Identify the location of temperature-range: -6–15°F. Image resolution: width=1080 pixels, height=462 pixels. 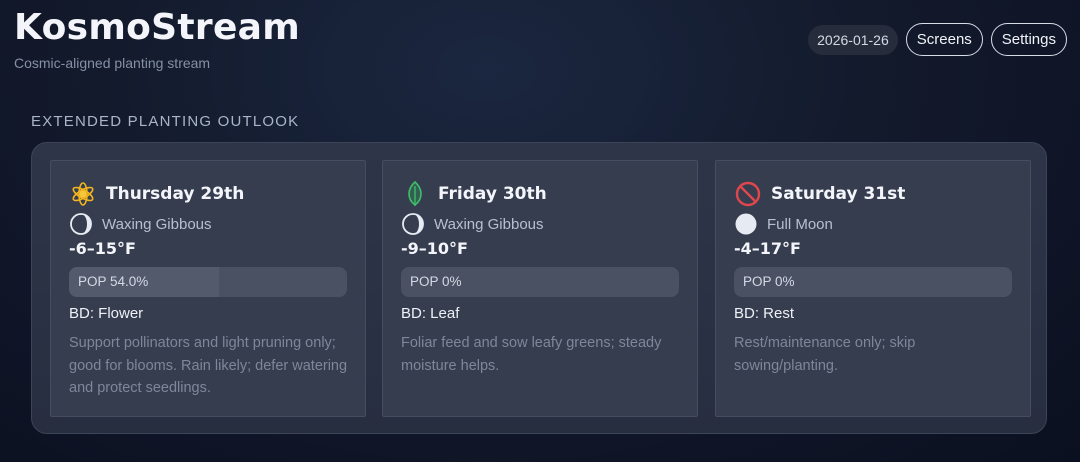
(102, 248).